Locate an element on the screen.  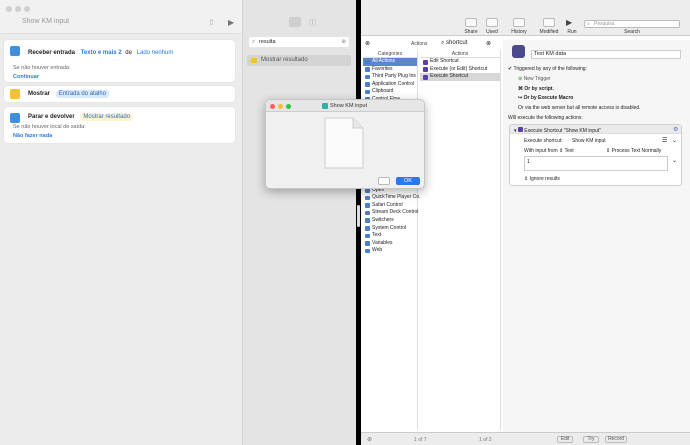
macro-icon is located at coordinates (518, 51).